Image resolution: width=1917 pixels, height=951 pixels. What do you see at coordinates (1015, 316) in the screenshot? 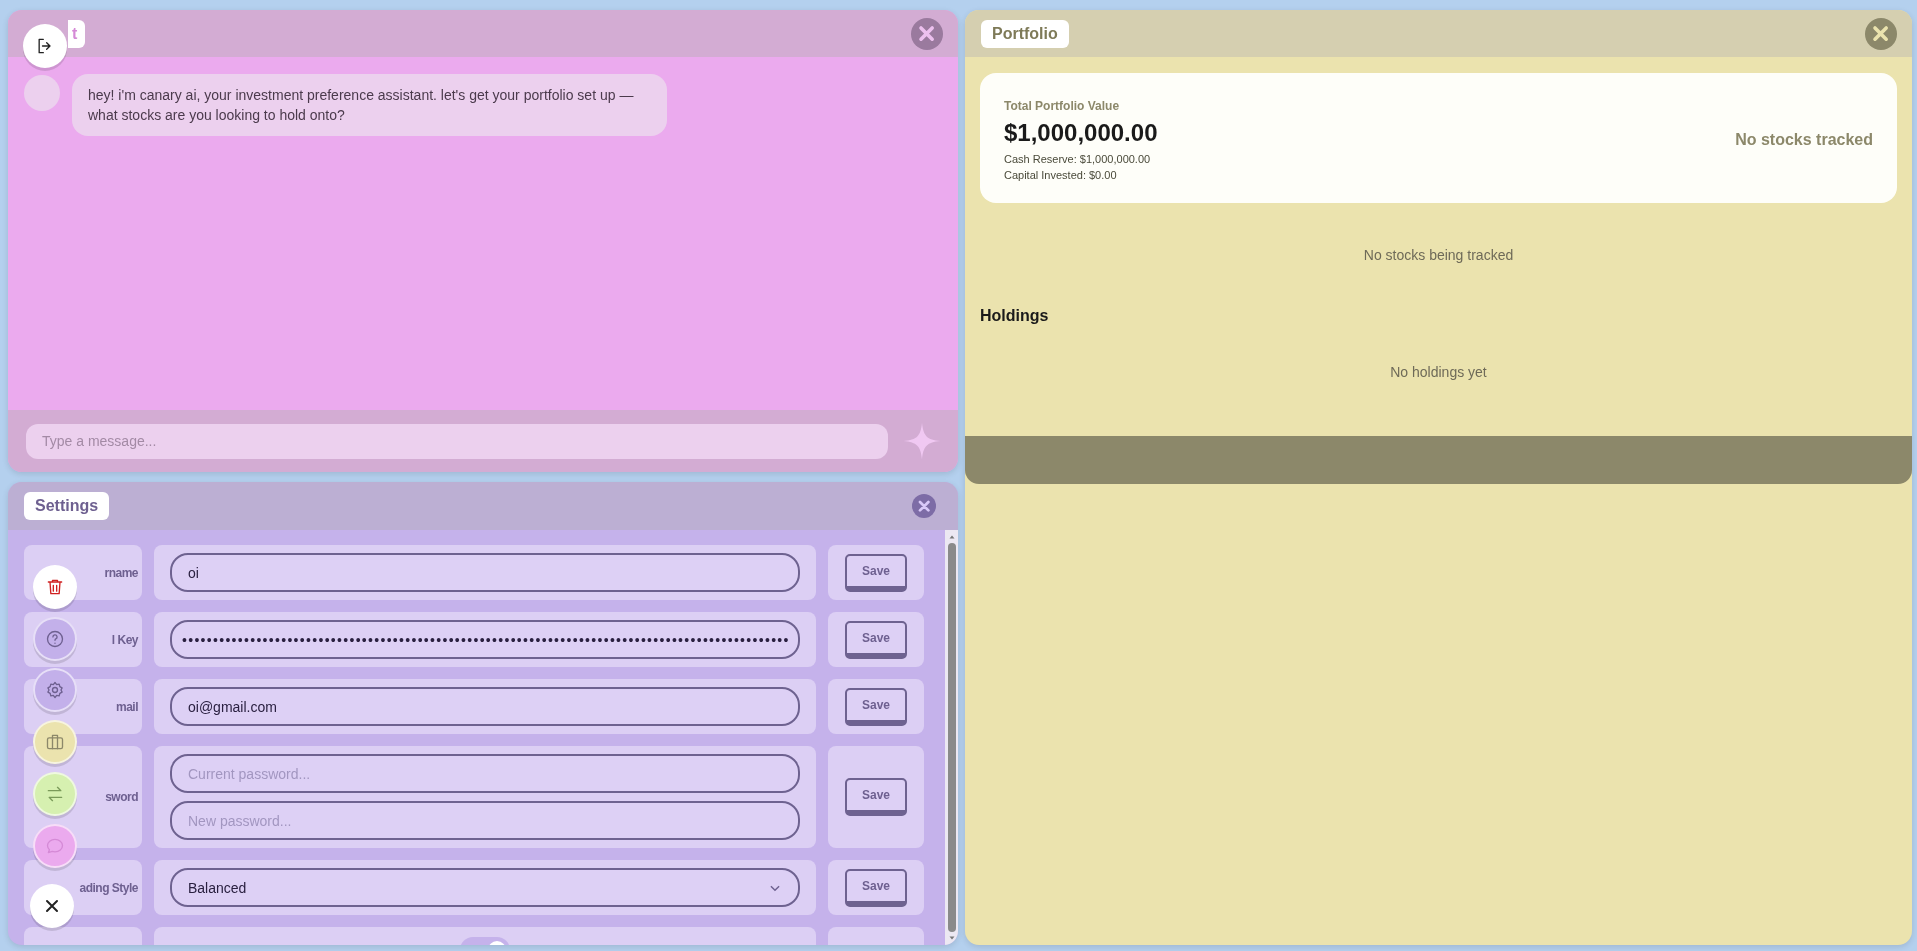
I see `section-heading: Holdings` at bounding box center [1015, 316].